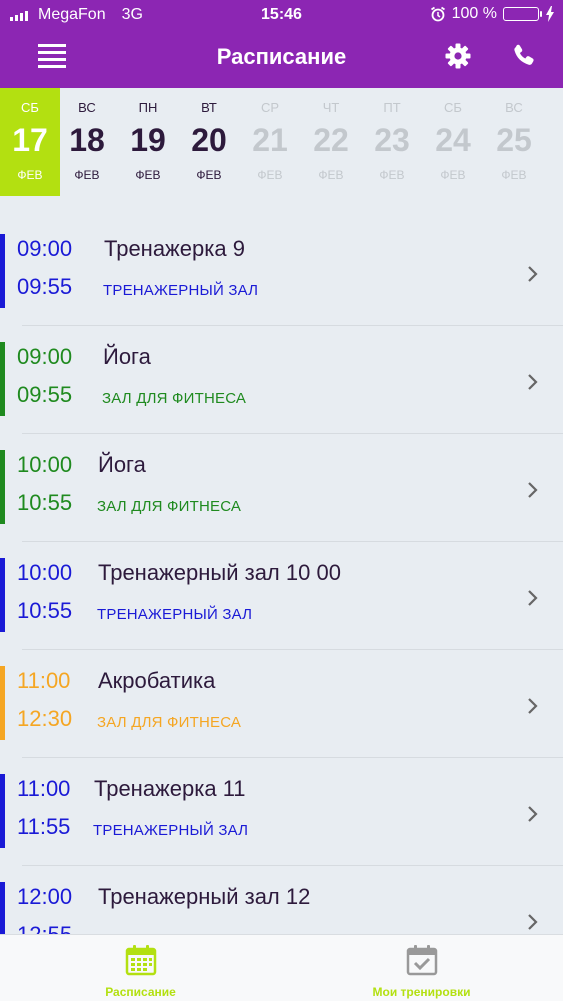 This screenshot has width=563, height=1001. What do you see at coordinates (474, 13) in the screenshot?
I see `battery-percent: 100 %` at bounding box center [474, 13].